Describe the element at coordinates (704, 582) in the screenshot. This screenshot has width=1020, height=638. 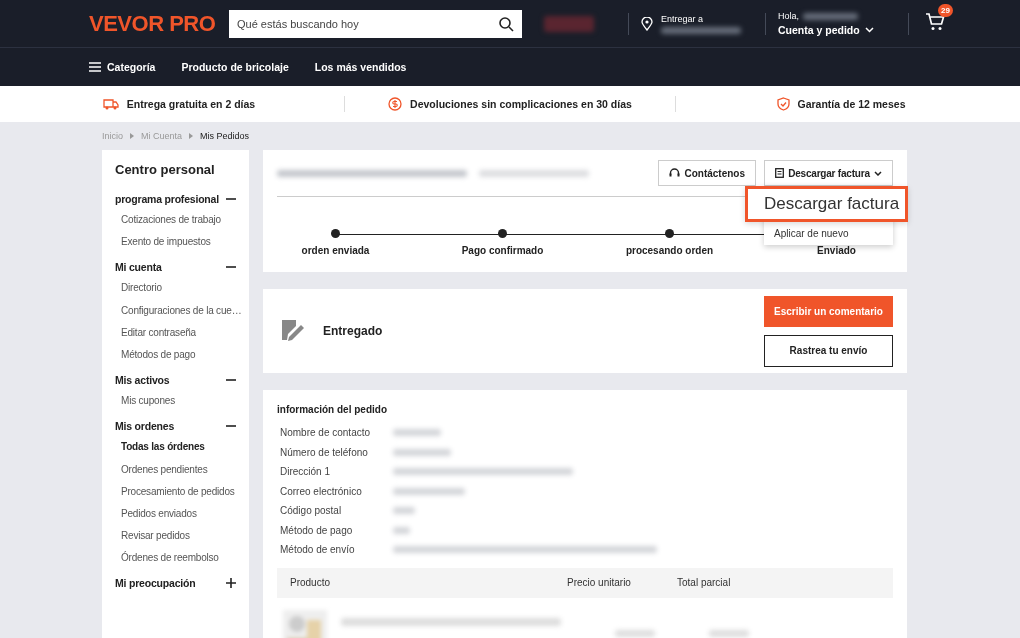
I see `column-header: Total parcial` at that location.